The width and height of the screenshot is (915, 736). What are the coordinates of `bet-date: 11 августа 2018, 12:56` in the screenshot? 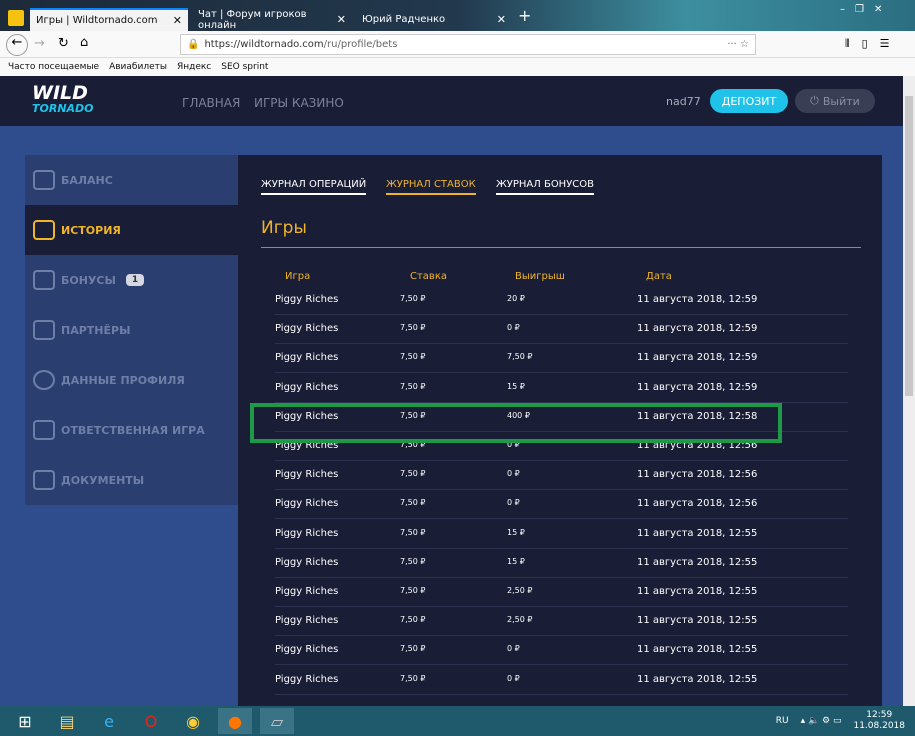 It's located at (697, 475).